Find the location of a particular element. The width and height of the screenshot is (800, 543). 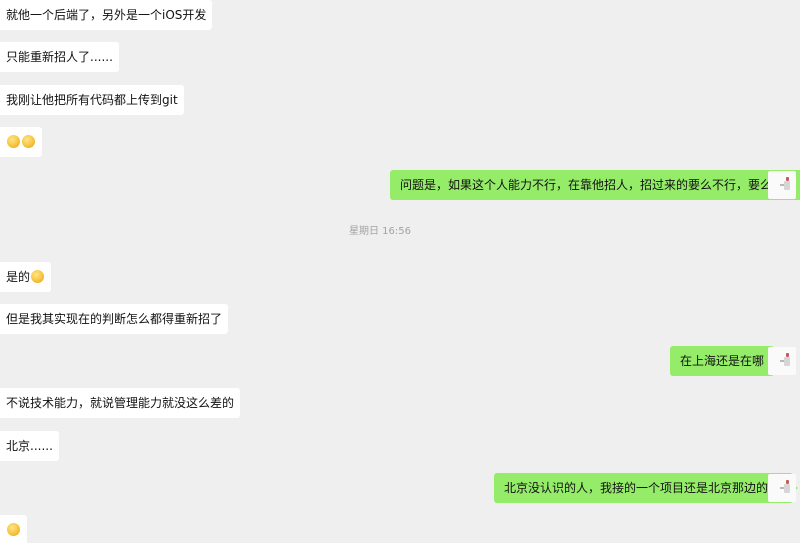

message-incoming: 是的 is located at coordinates (26, 277).